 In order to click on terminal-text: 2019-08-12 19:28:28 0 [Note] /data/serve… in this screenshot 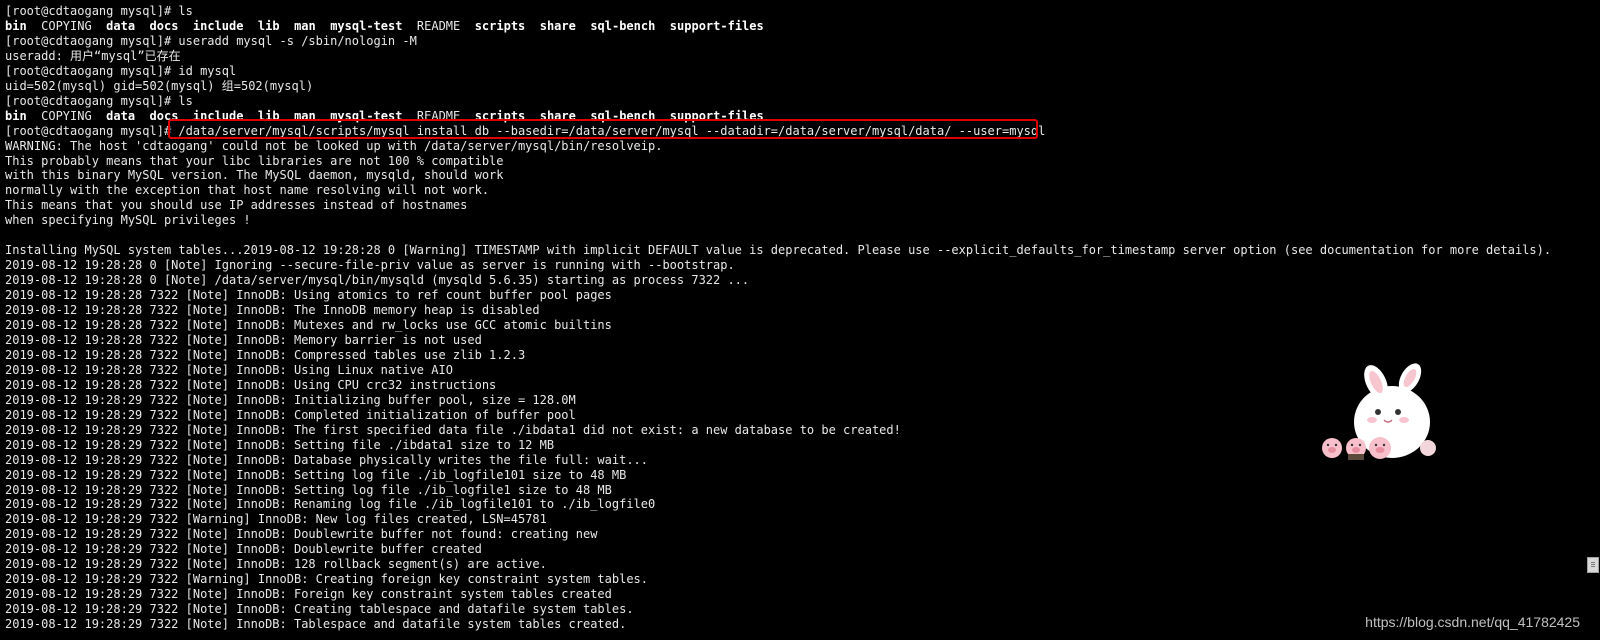, I will do `click(377, 280)`.